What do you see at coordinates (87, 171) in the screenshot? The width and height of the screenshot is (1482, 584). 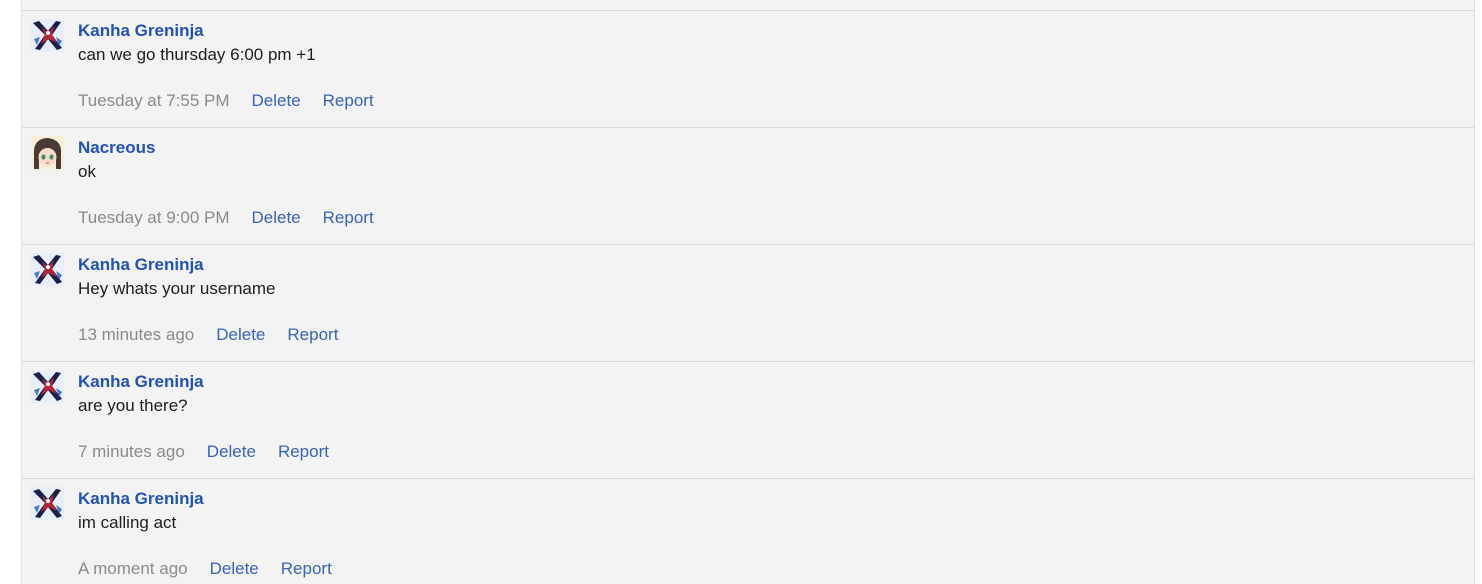 I see `message-text: ok` at bounding box center [87, 171].